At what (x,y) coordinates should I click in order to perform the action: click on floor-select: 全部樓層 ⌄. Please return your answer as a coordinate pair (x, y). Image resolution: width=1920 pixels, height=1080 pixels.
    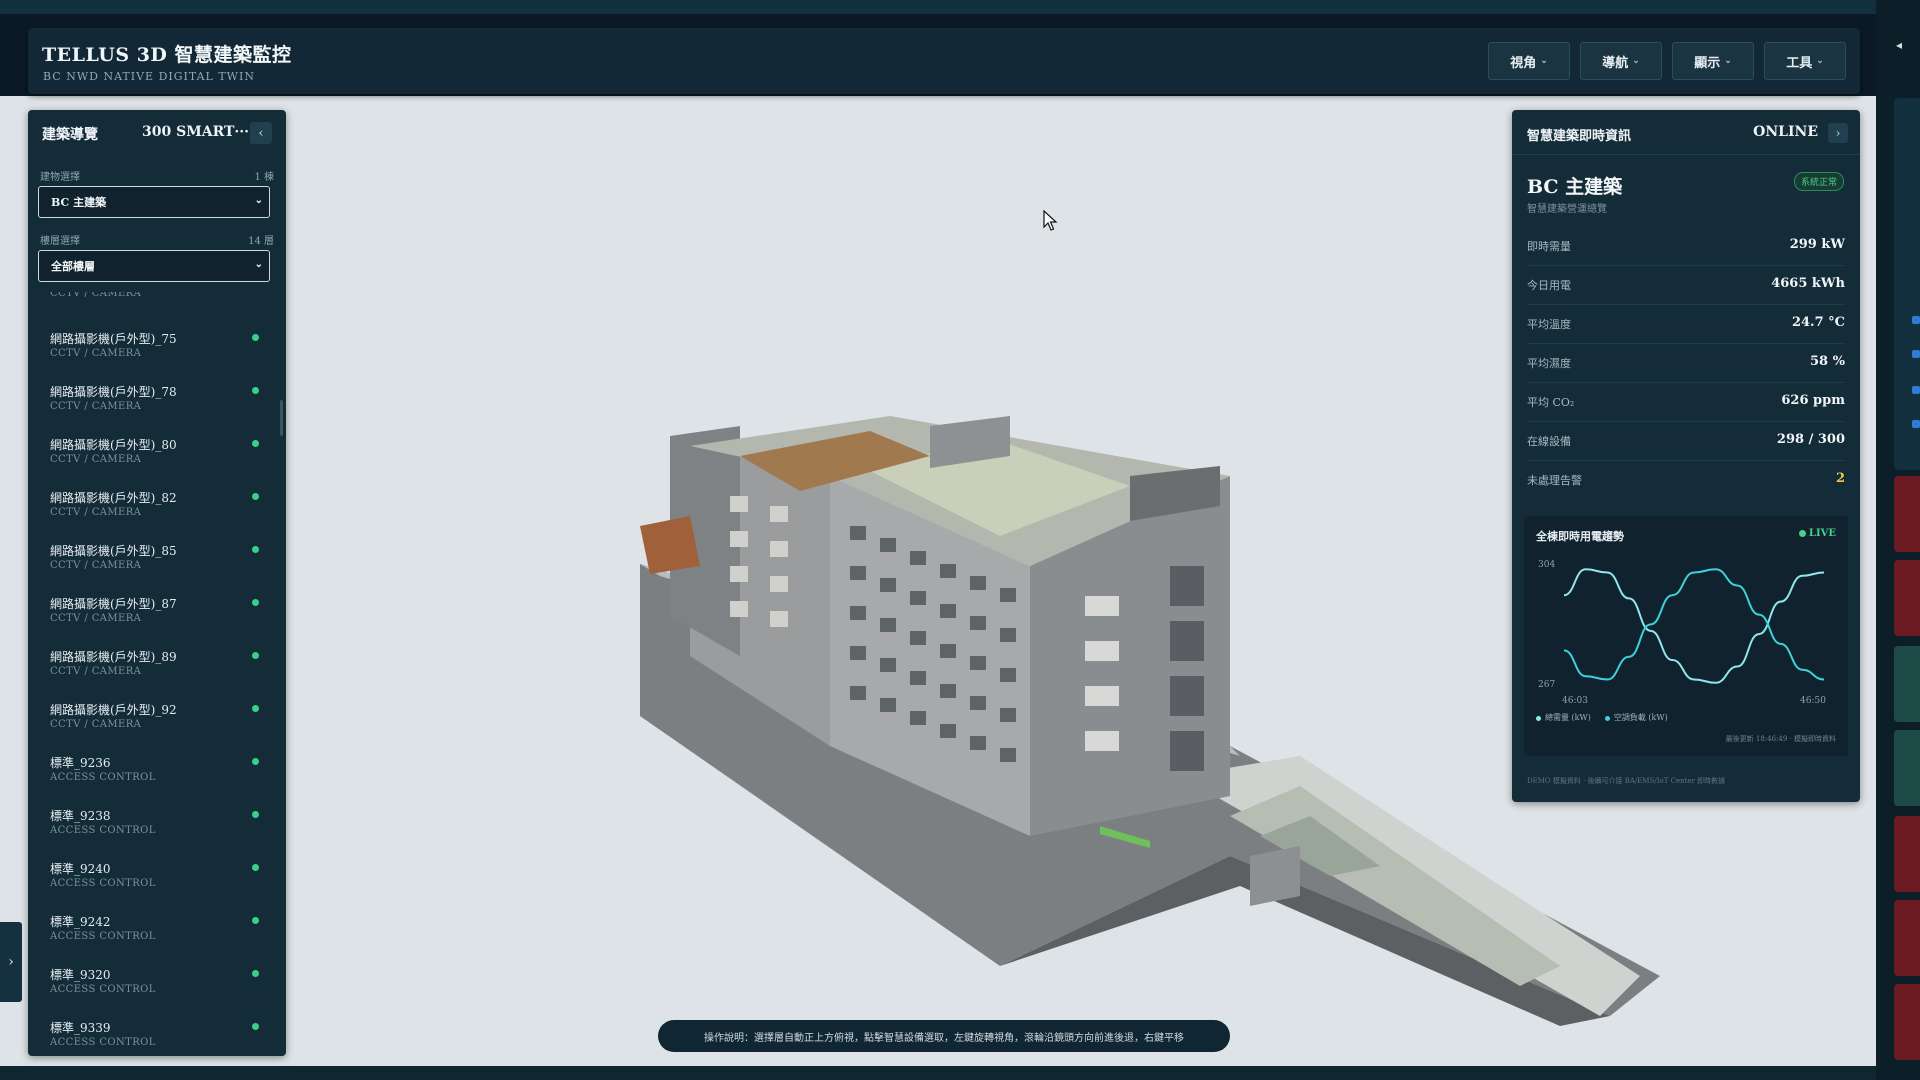
    Looking at the image, I should click on (154, 266).